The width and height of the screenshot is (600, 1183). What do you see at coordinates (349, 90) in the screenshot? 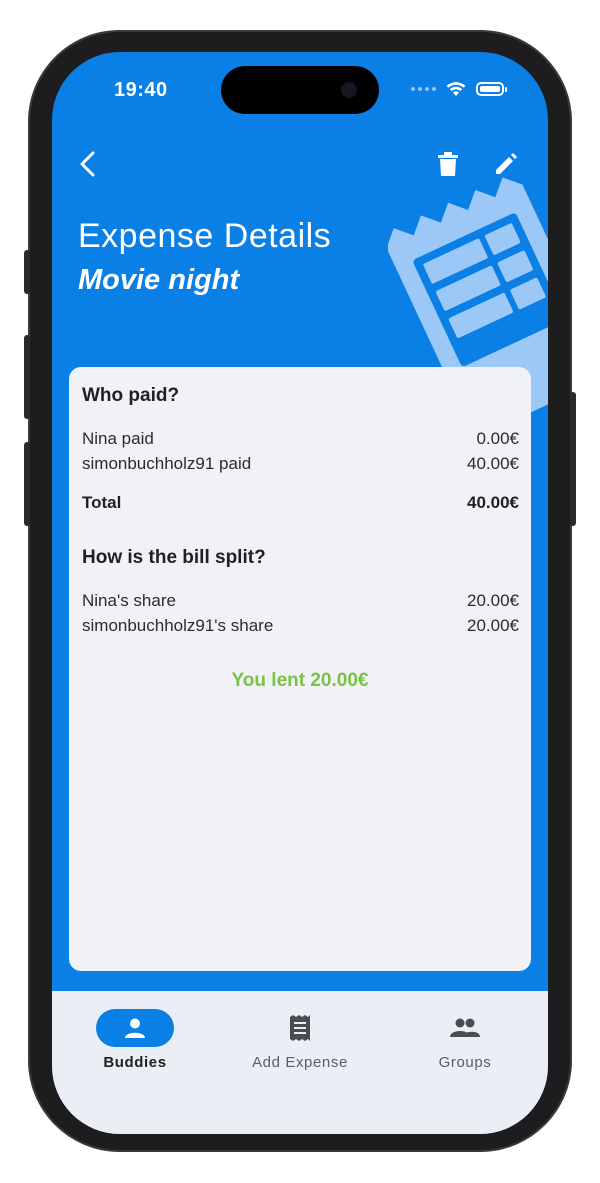
I see `front-camera` at bounding box center [349, 90].